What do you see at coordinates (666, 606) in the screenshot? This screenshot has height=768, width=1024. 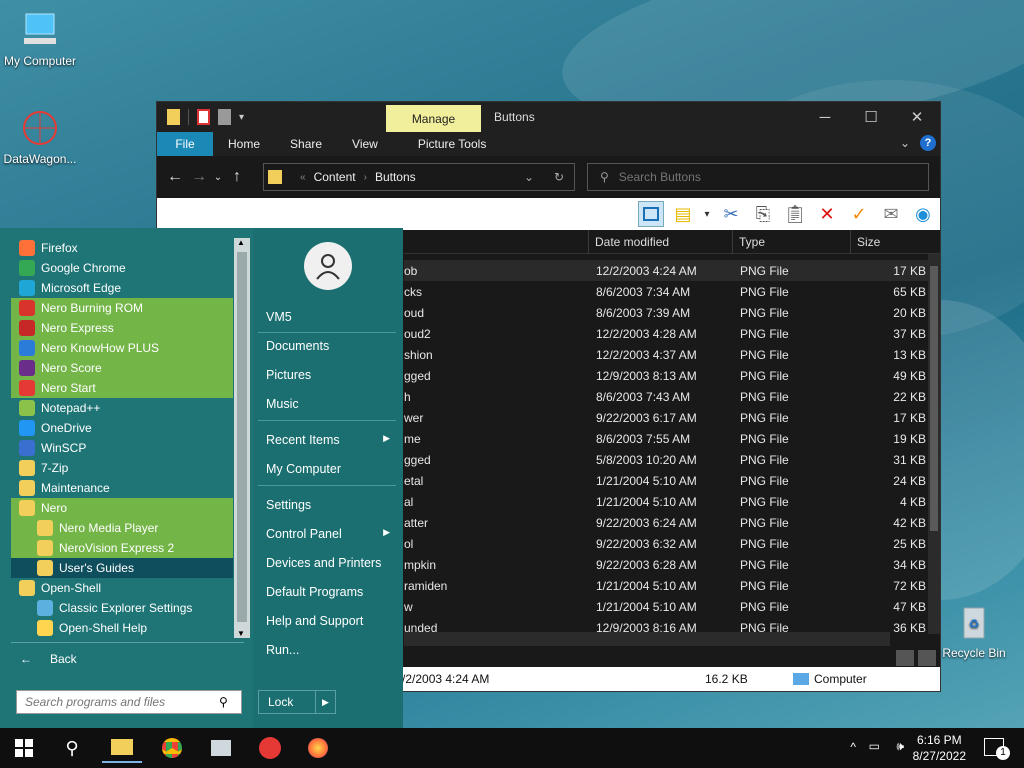 I see `file-row: w 1/21/2004 5:10 AM PNG File 47 KB` at bounding box center [666, 606].